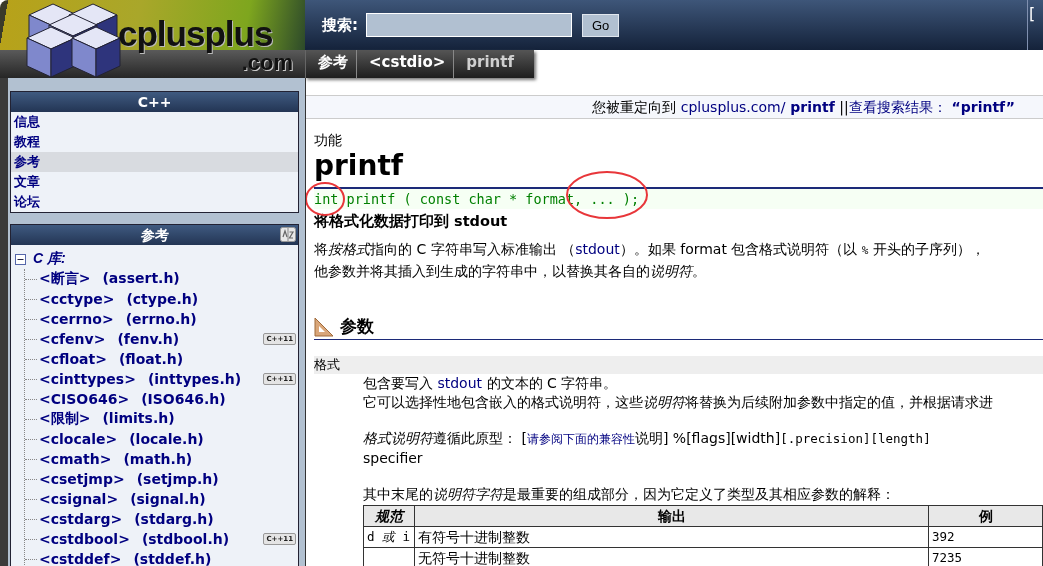 The height and width of the screenshot is (566, 1043). What do you see at coordinates (389, 537) in the screenshot?
I see `table-cell: d 或 i` at bounding box center [389, 537].